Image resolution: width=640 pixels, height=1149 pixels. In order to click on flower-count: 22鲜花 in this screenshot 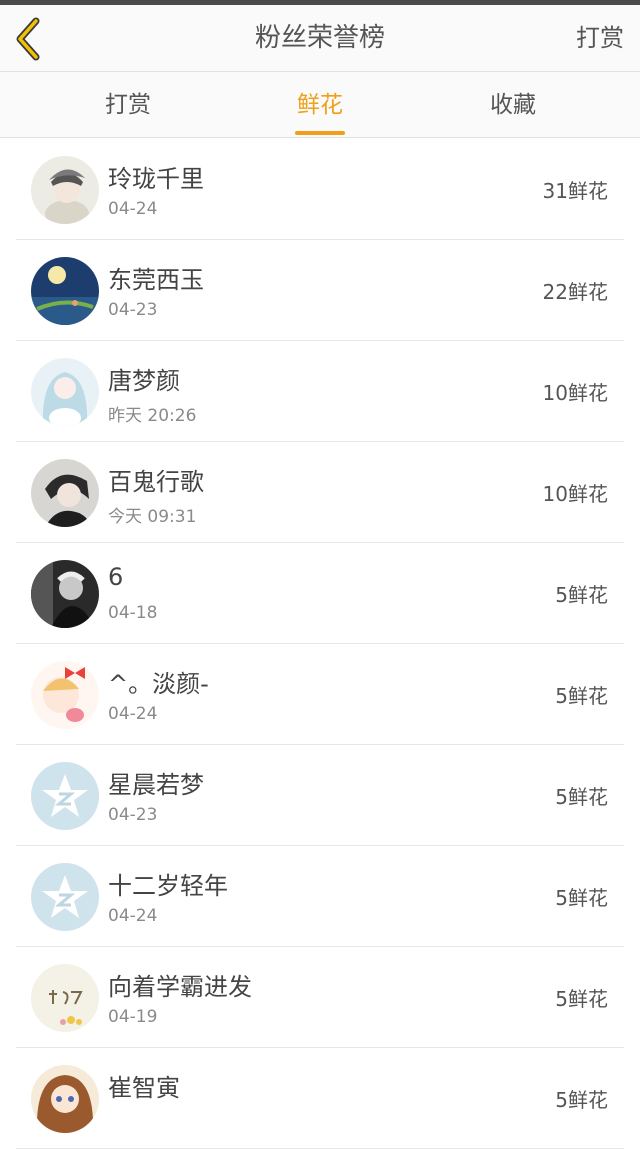, I will do `click(575, 292)`.